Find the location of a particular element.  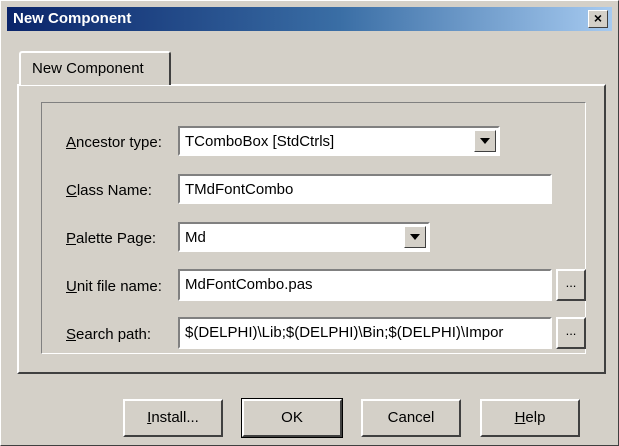

tab-label: New Component is located at coordinates (88, 68).